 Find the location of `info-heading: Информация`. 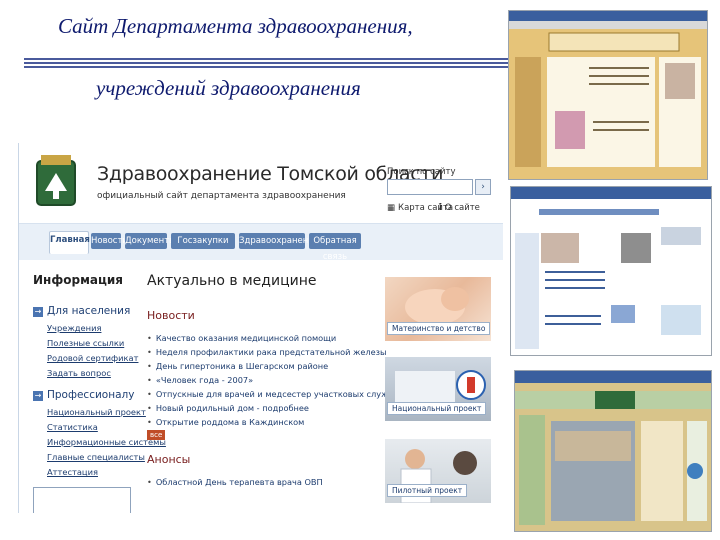

info-heading: Информация is located at coordinates (78, 280).